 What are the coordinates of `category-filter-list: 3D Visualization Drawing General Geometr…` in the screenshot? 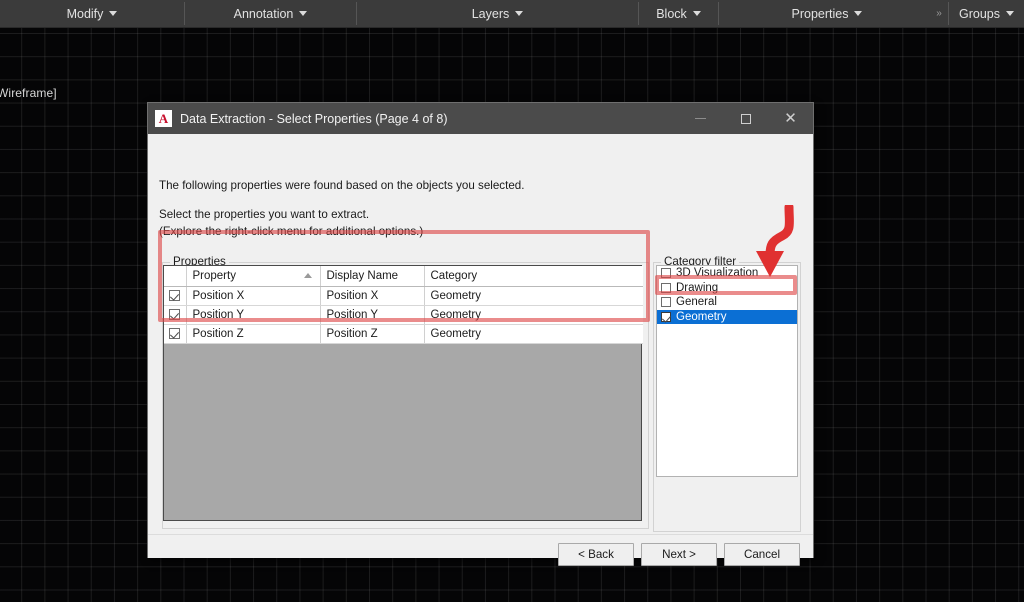 It's located at (727, 371).